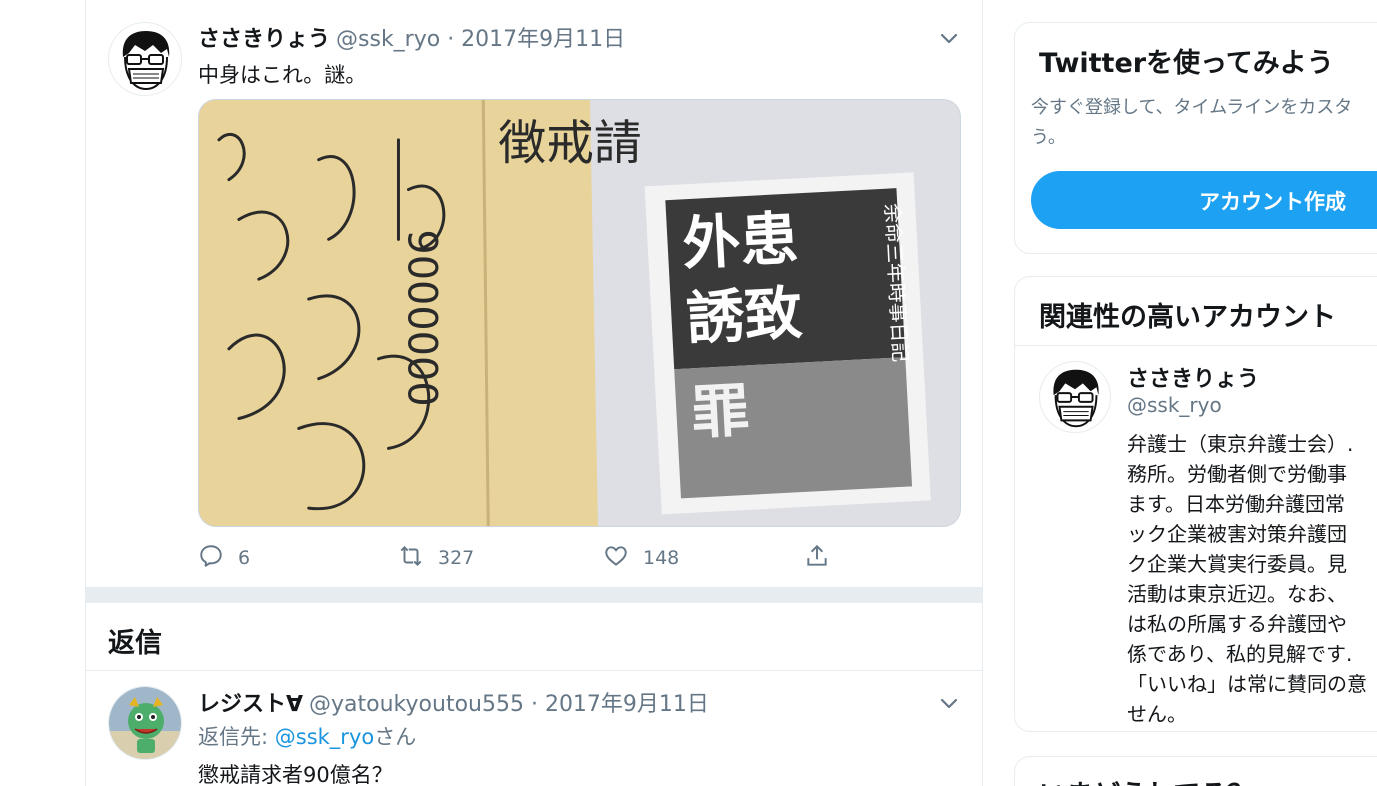  I want to click on tweet-text: 中身はこれ。謎。, so click(282, 75).